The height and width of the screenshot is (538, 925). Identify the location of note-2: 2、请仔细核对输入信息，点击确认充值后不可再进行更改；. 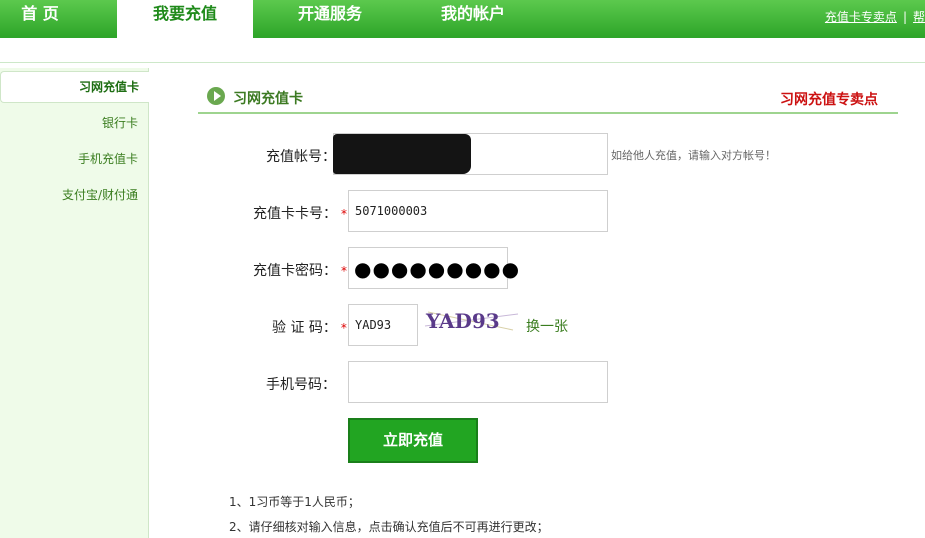
(389, 527).